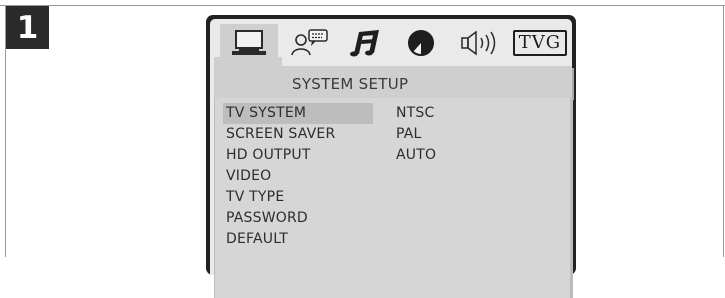 This screenshot has height=298, width=725. I want to click on tab-video-setup, so click(421, 43).